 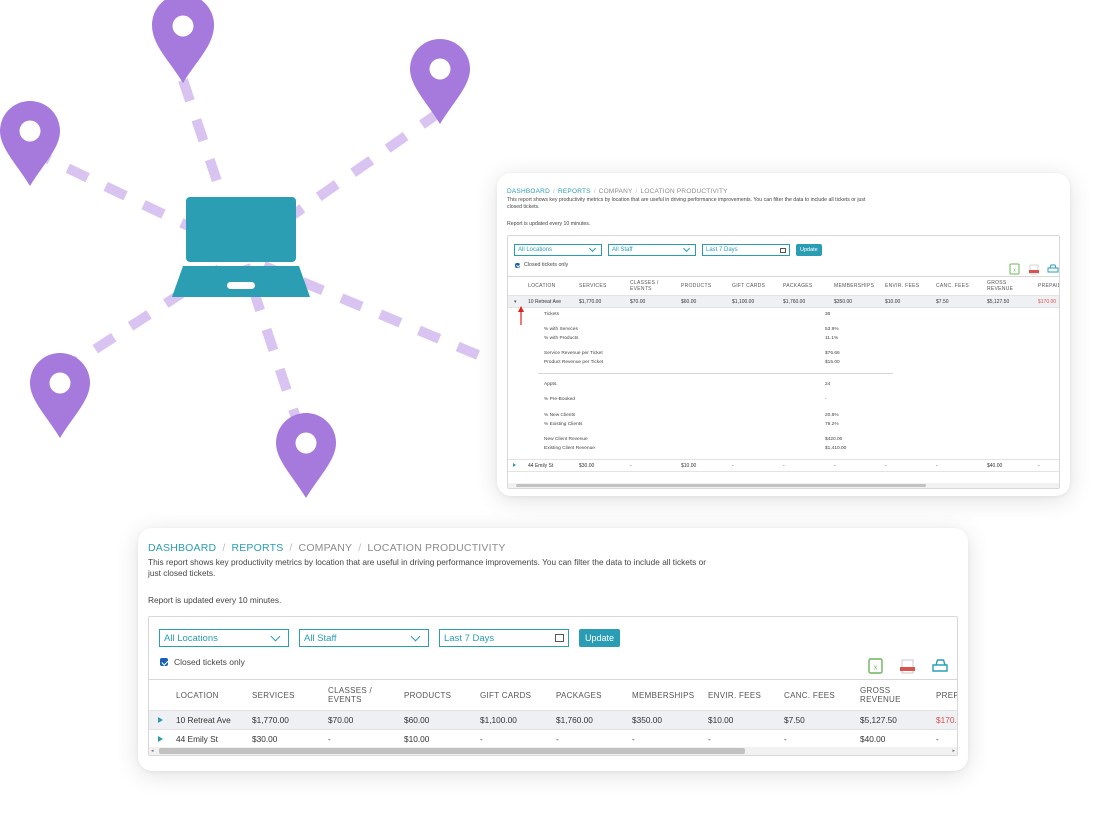 I want to click on cell-location: 10 Retreat Ave, so click(x=544, y=301).